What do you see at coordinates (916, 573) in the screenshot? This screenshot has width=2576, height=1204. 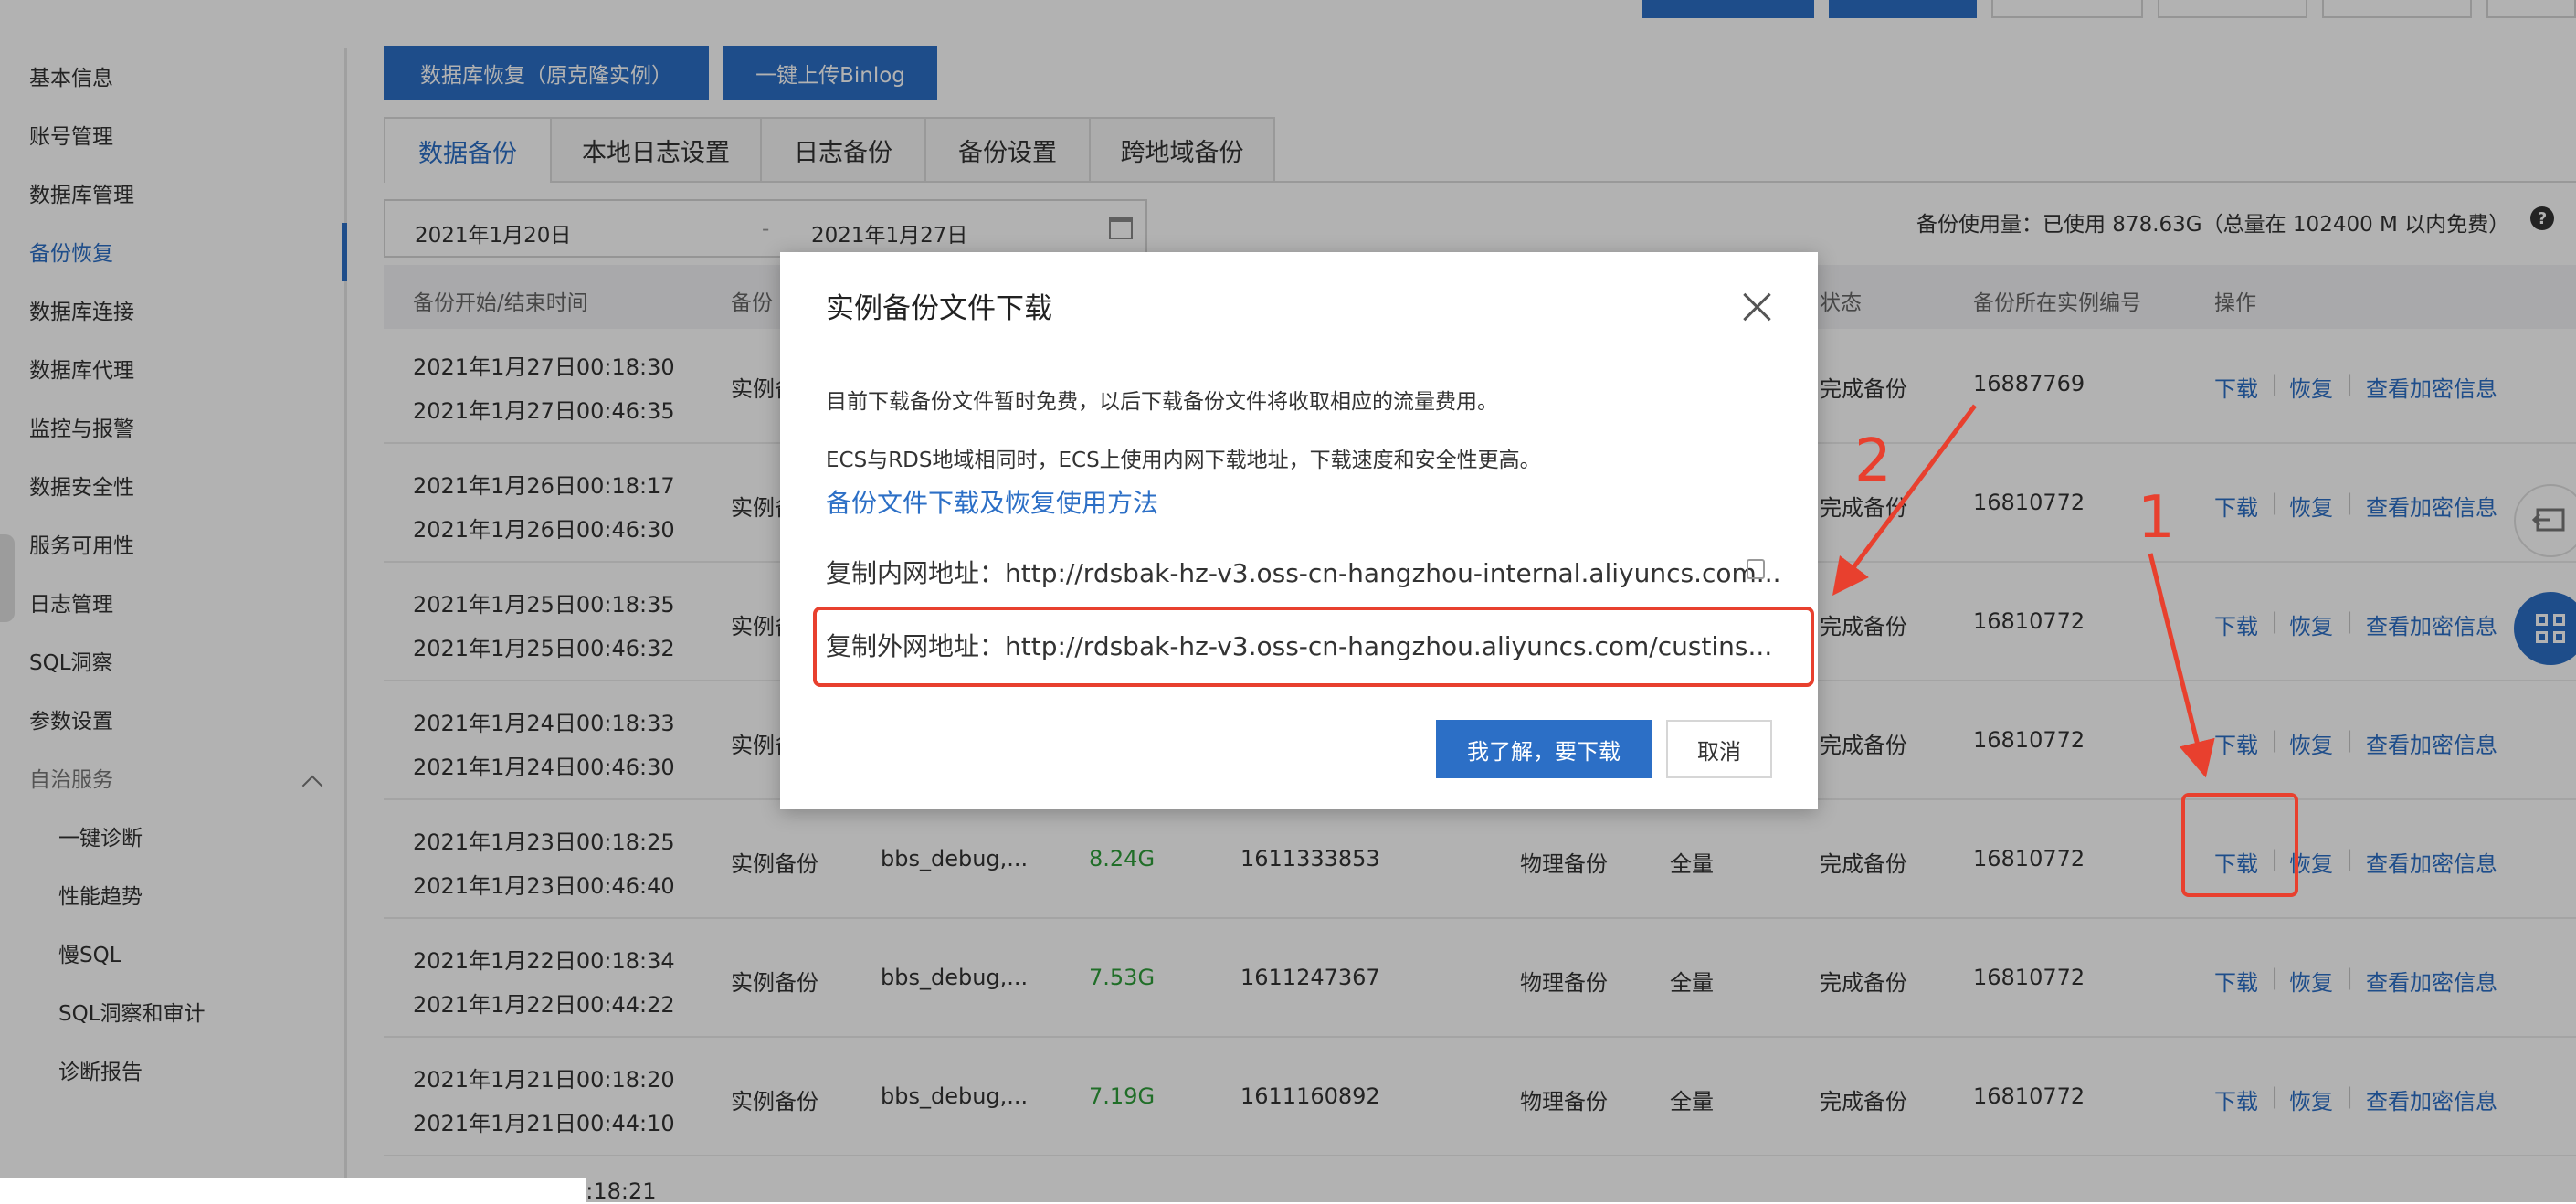 I see `internal-address-label: 复制内网地址：` at bounding box center [916, 573].